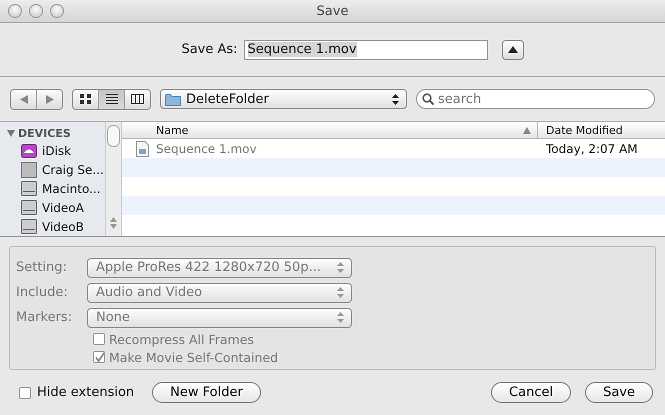 This screenshot has width=665, height=415. Describe the element at coordinates (193, 357) in the screenshot. I see `checkbox-label: Make Movie Self-Contained` at that location.